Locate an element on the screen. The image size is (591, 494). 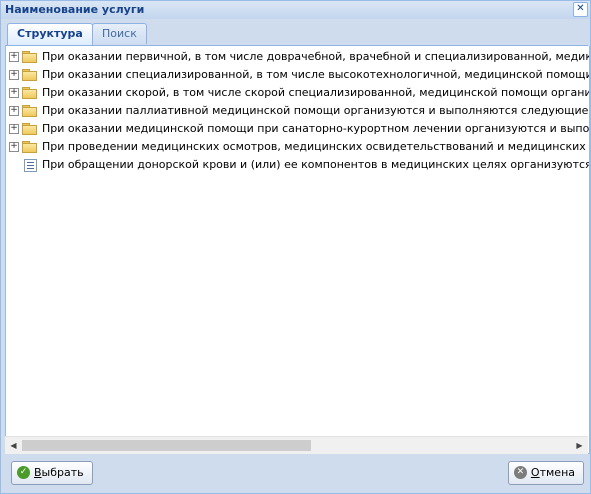
select-button-accel: В is located at coordinates (38, 472).